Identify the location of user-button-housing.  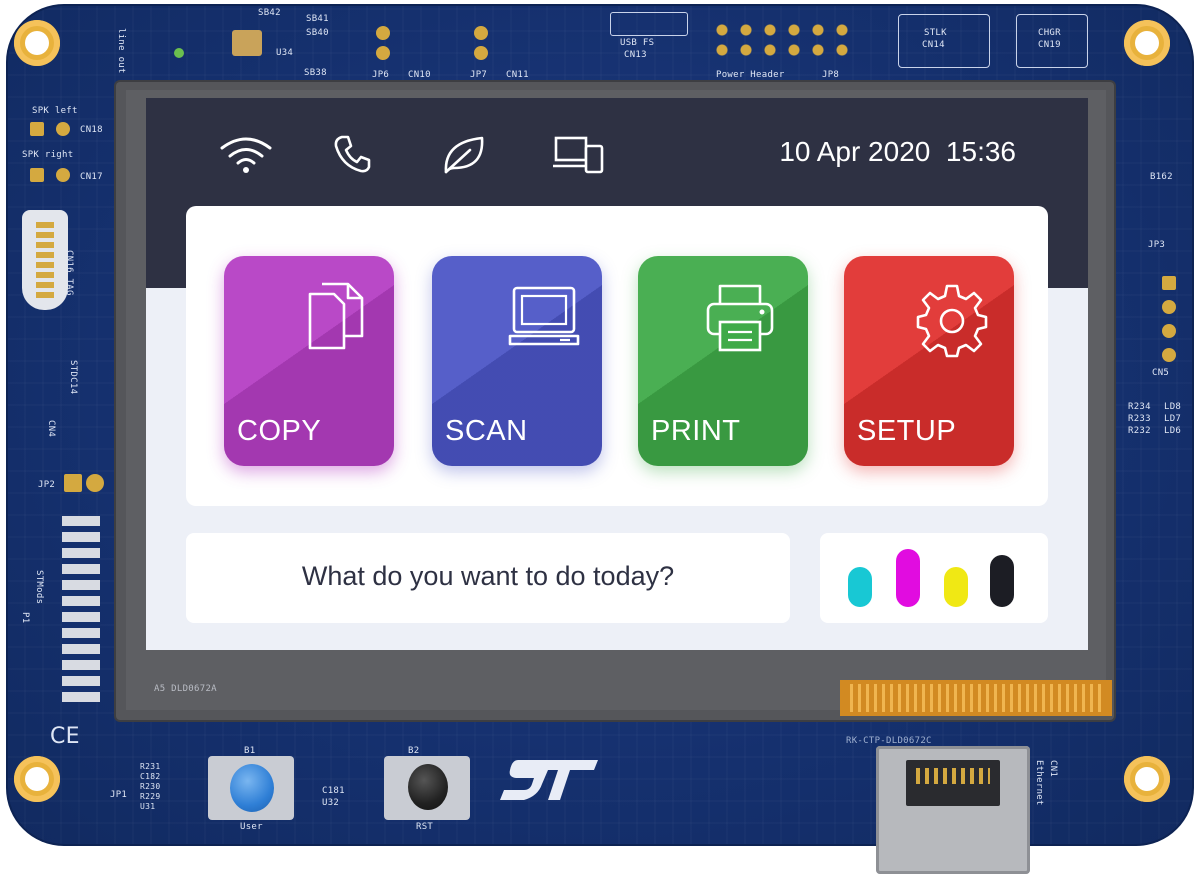
(251, 788).